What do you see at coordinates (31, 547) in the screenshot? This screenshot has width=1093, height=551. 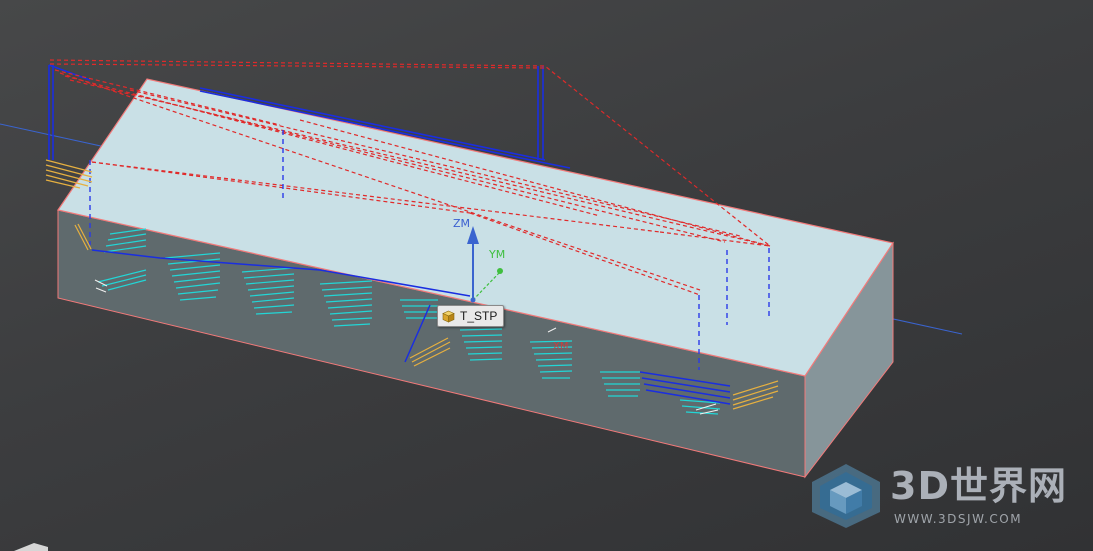 I see `view-triad-icon` at bounding box center [31, 547].